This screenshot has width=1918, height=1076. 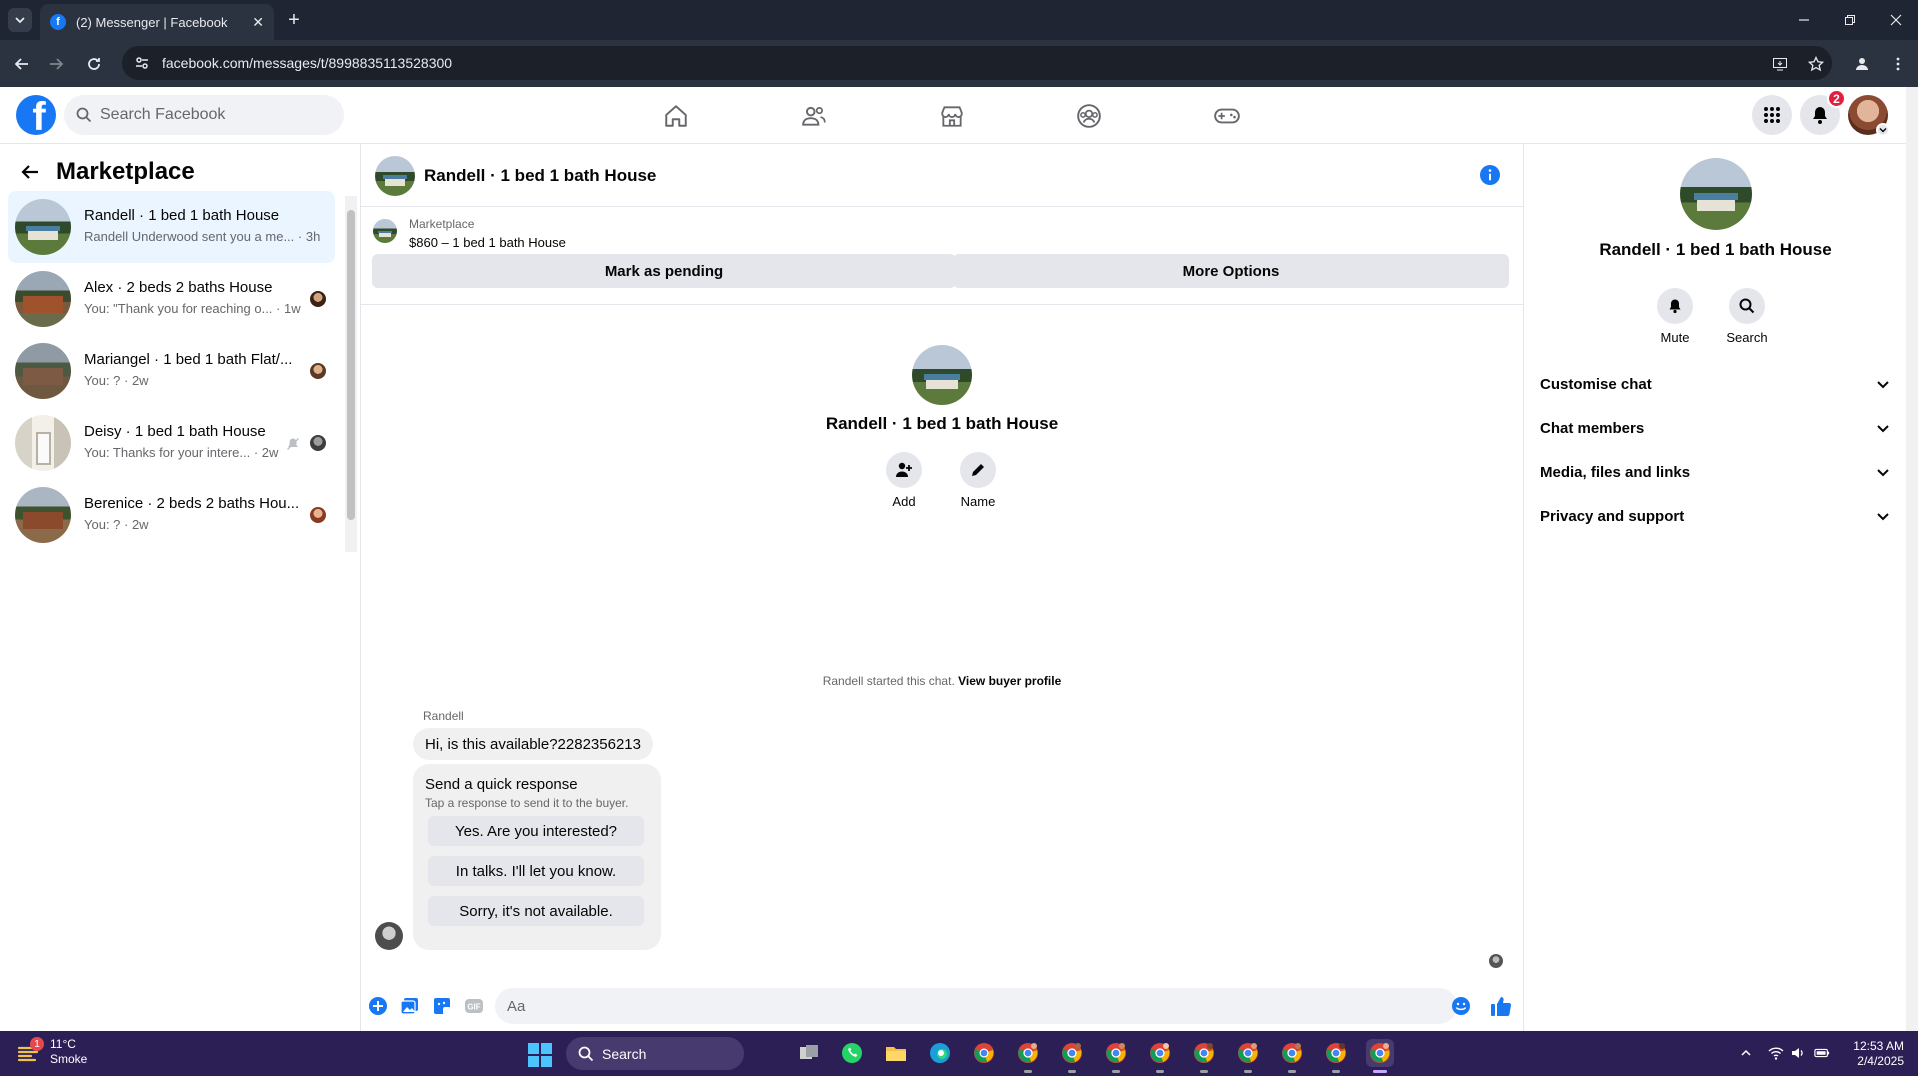 What do you see at coordinates (385, 231) in the screenshot?
I see `listing-thumbnail` at bounding box center [385, 231].